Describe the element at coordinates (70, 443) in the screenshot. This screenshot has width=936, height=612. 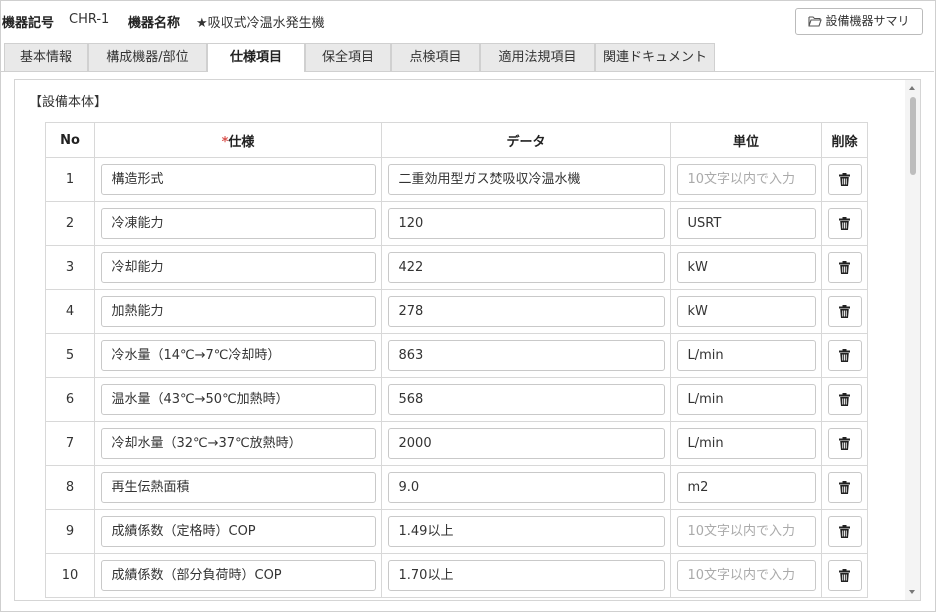
I see `row-number: 7` at that location.